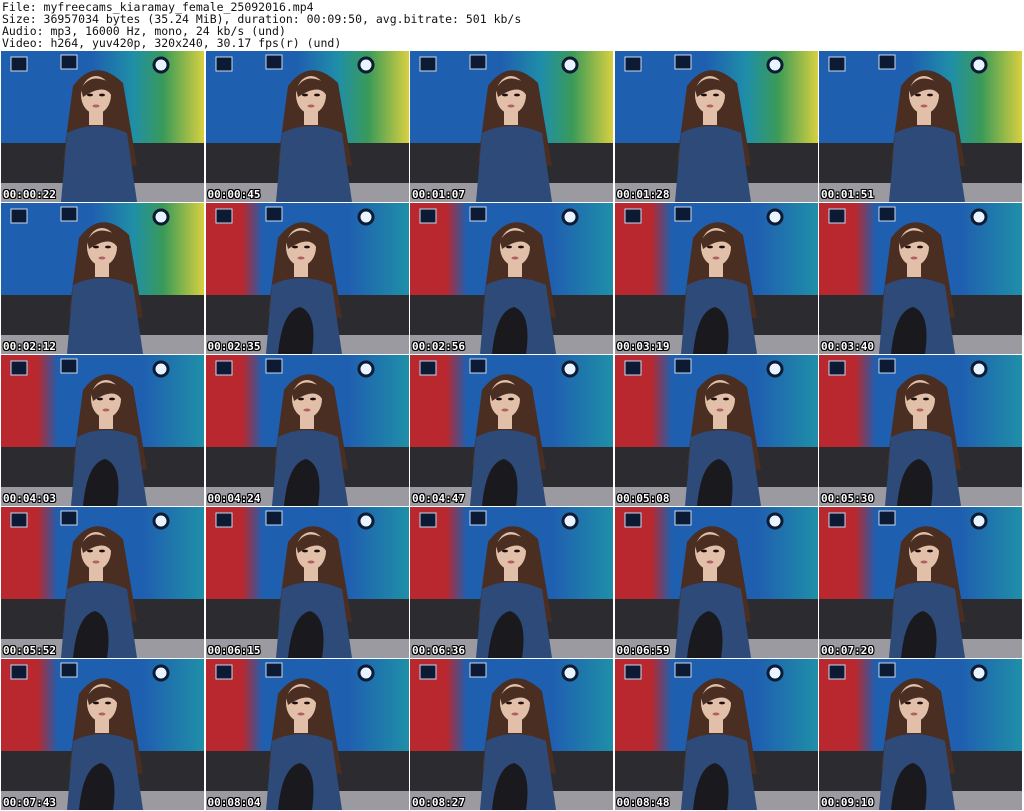 Image resolution: width=1024 pixels, height=811 pixels. Describe the element at coordinates (29, 346) in the screenshot. I see `timestamp-label: 00:02:12` at that location.